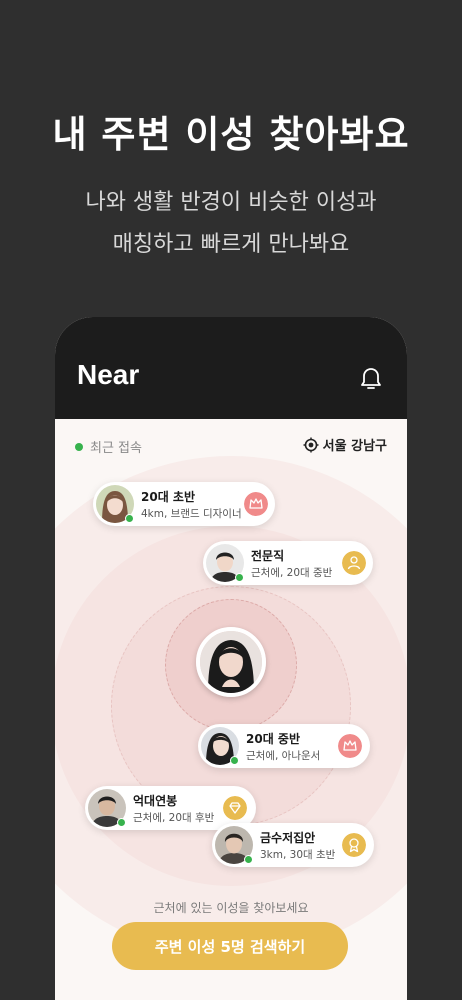 The image size is (462, 1000). I want to click on profile-card: 전문직 근처에, 20대 중반, so click(288, 563).